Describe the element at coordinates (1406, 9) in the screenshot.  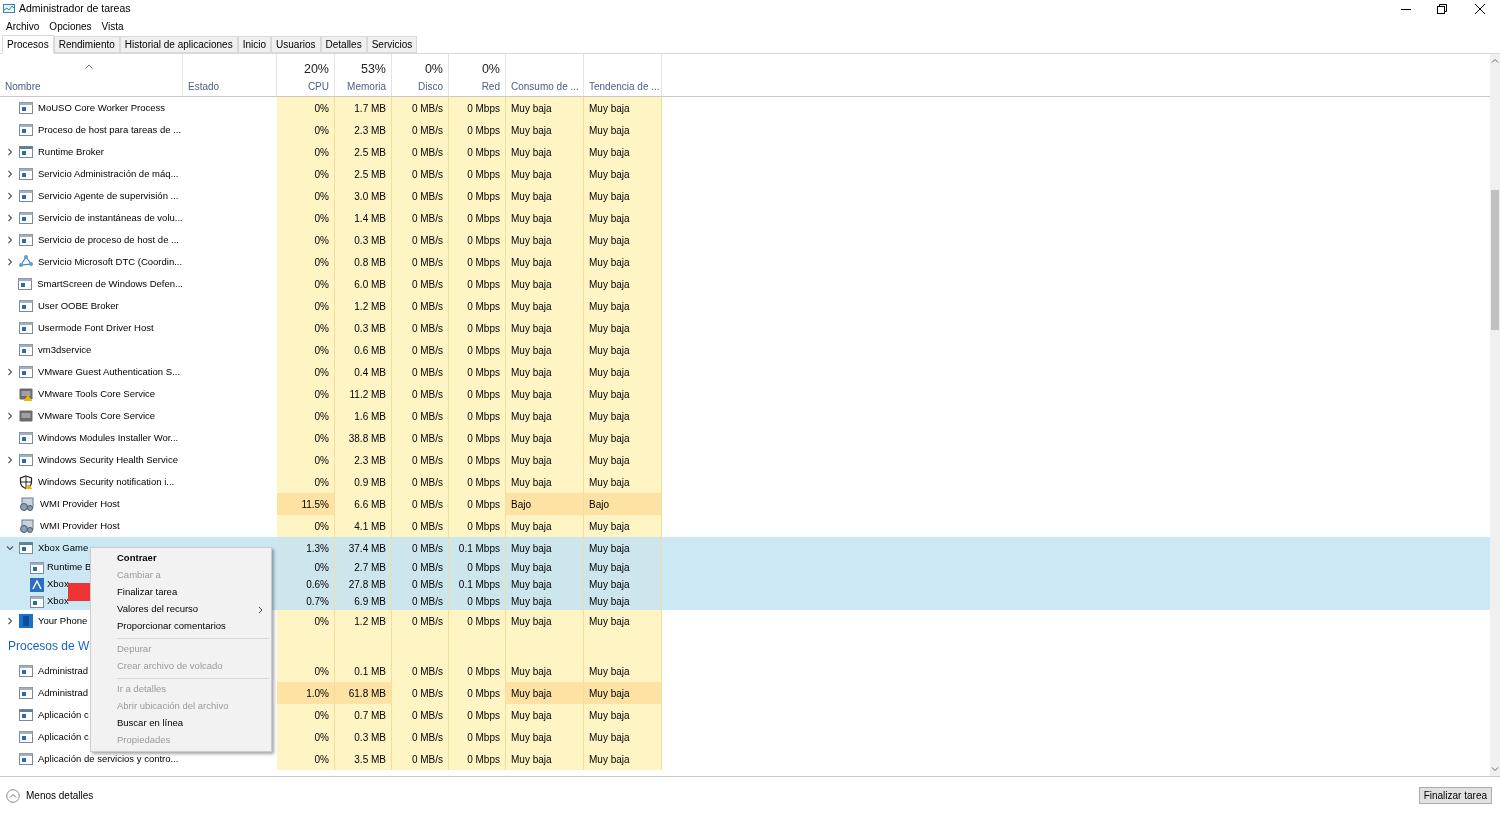
I see `minimize-icon` at that location.